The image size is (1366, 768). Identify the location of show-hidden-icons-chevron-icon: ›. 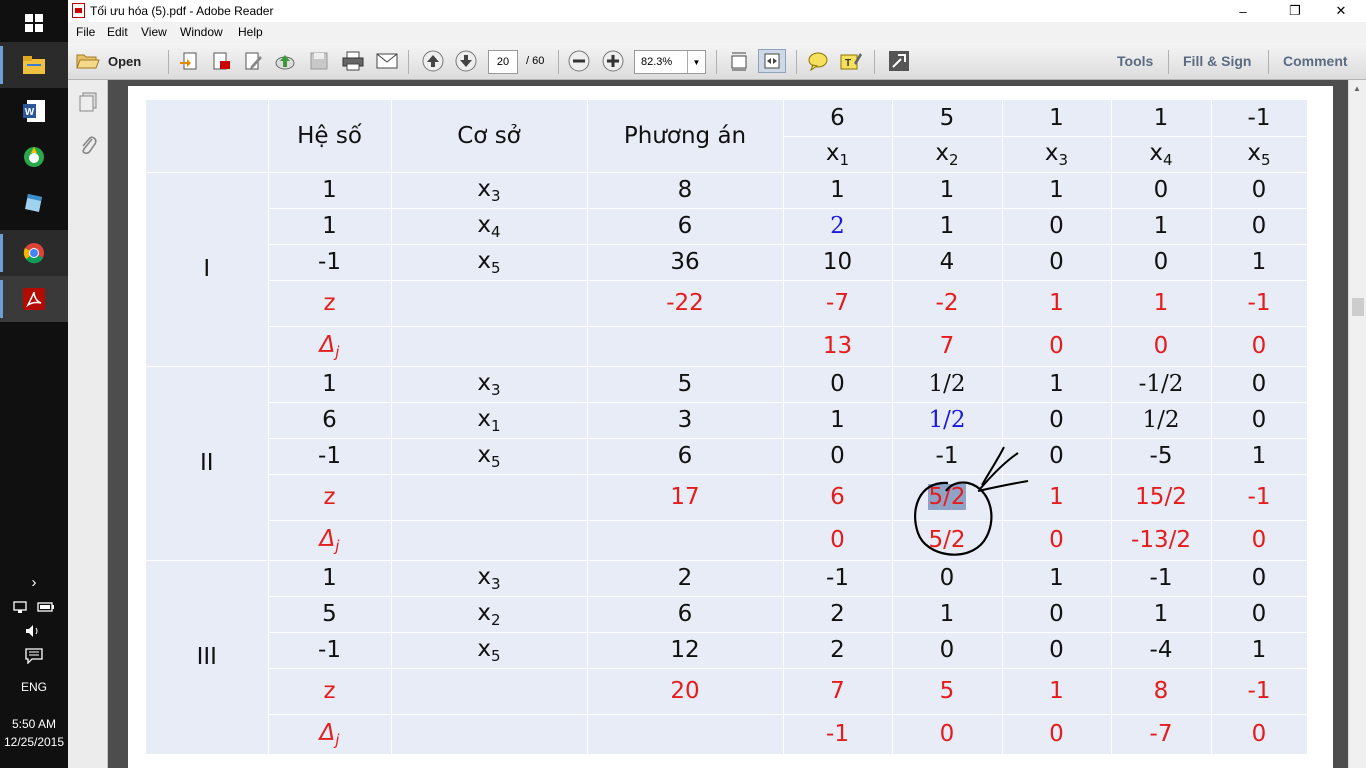
(34, 582).